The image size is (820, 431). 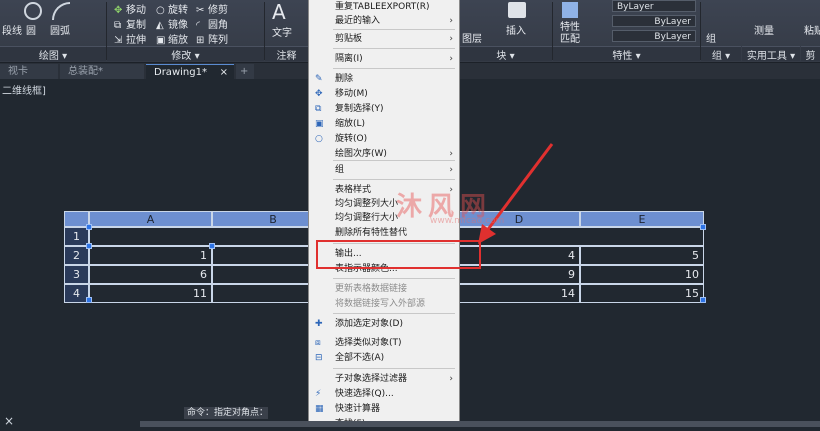 What do you see at coordinates (358, 409) in the screenshot?
I see `menu-item-label: 快速计算器` at bounding box center [358, 409].